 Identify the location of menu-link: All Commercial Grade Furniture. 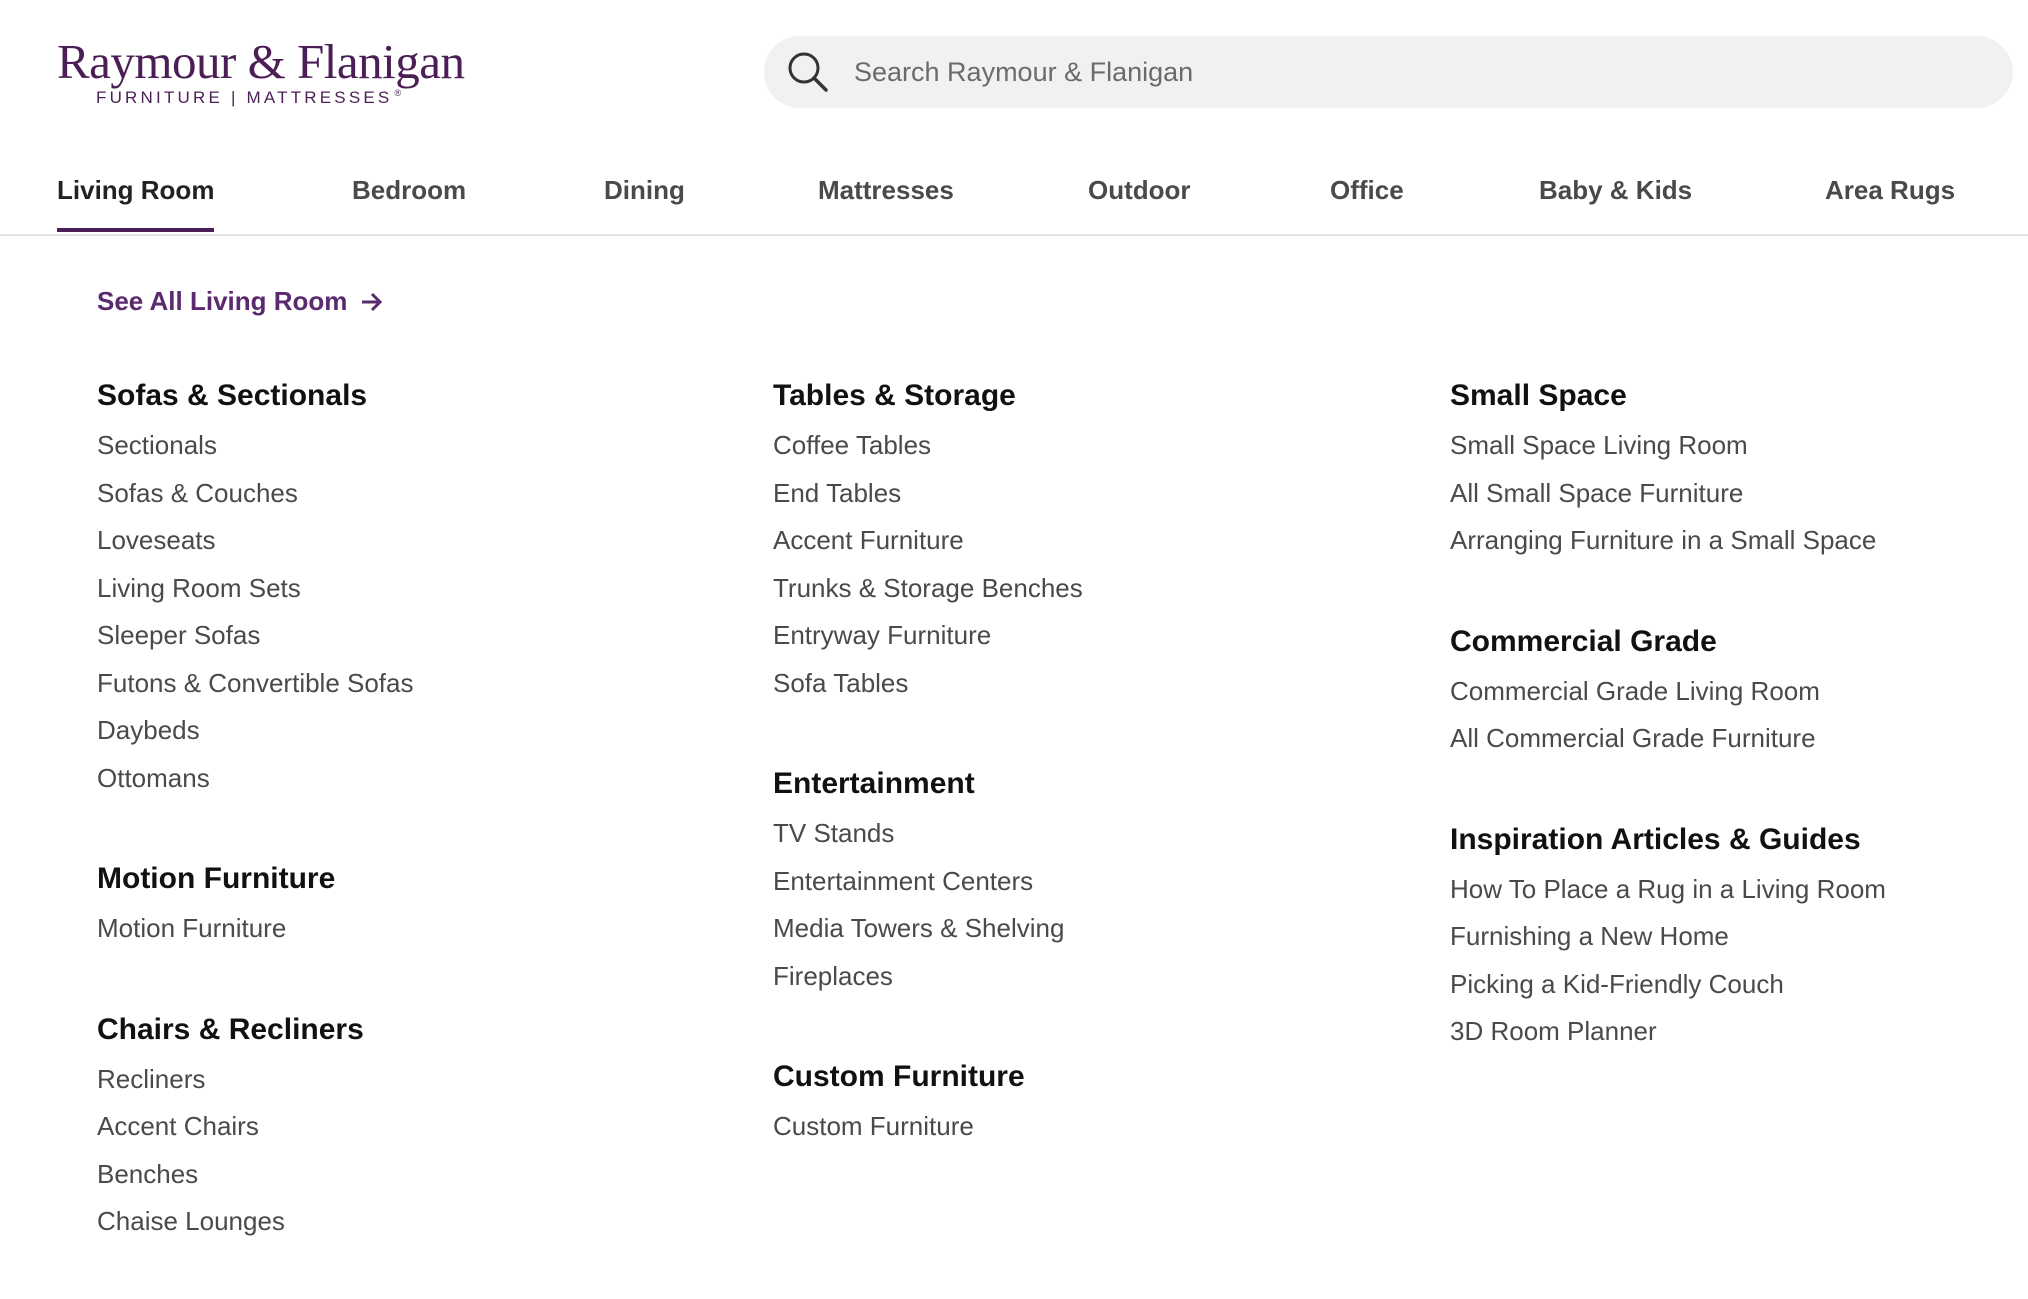
(1739, 739).